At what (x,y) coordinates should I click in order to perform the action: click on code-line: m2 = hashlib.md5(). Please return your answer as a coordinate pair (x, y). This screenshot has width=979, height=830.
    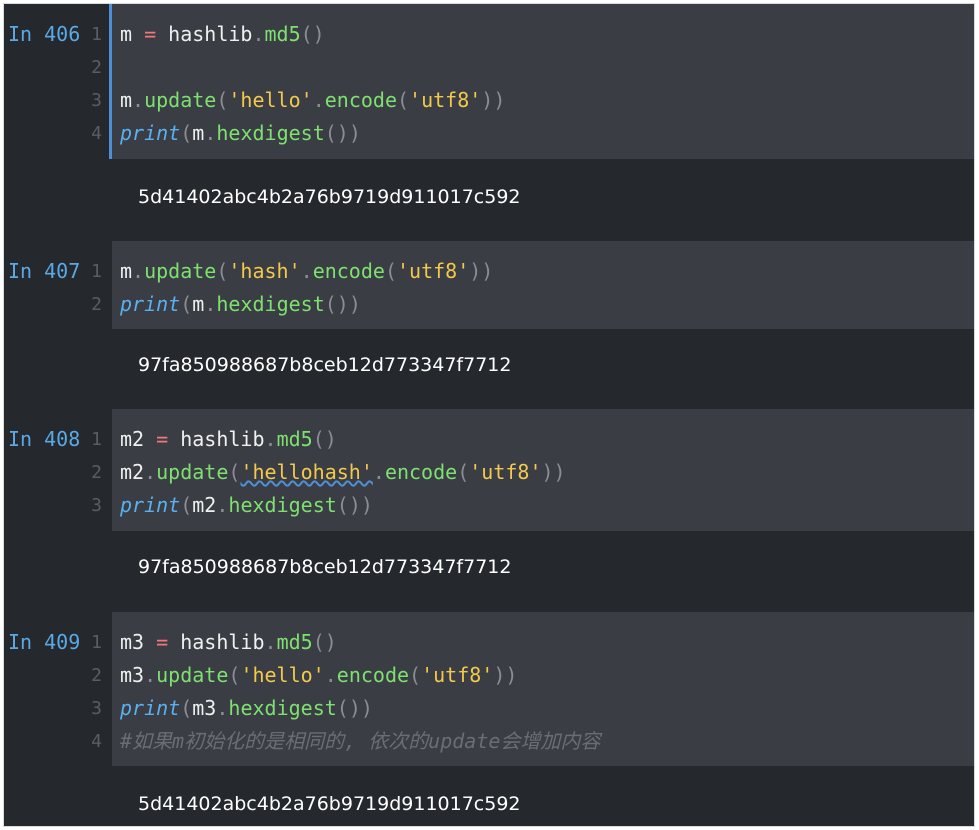
    Looking at the image, I should click on (228, 439).